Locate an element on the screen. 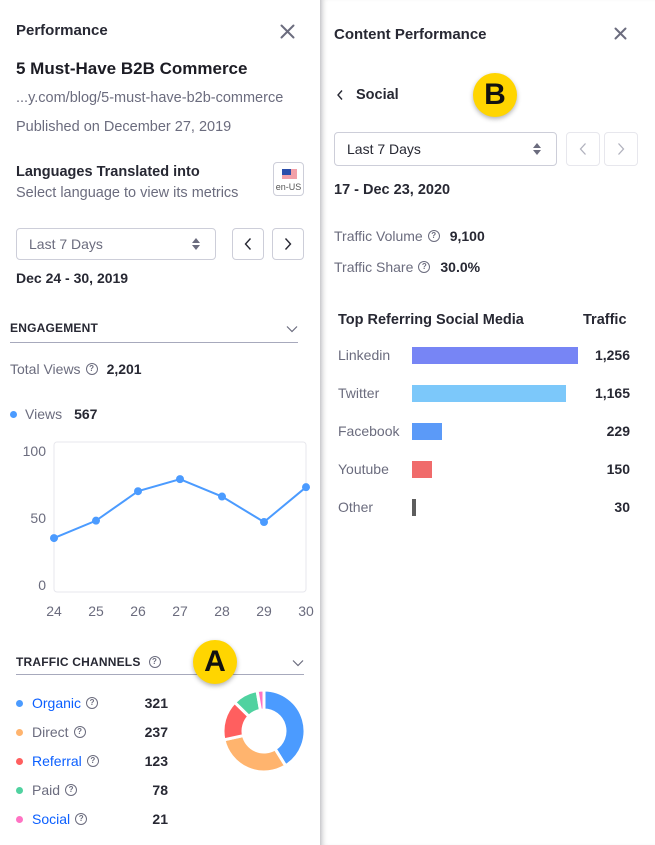  date-range: Dec 24 - 30, 2019 is located at coordinates (72, 278).